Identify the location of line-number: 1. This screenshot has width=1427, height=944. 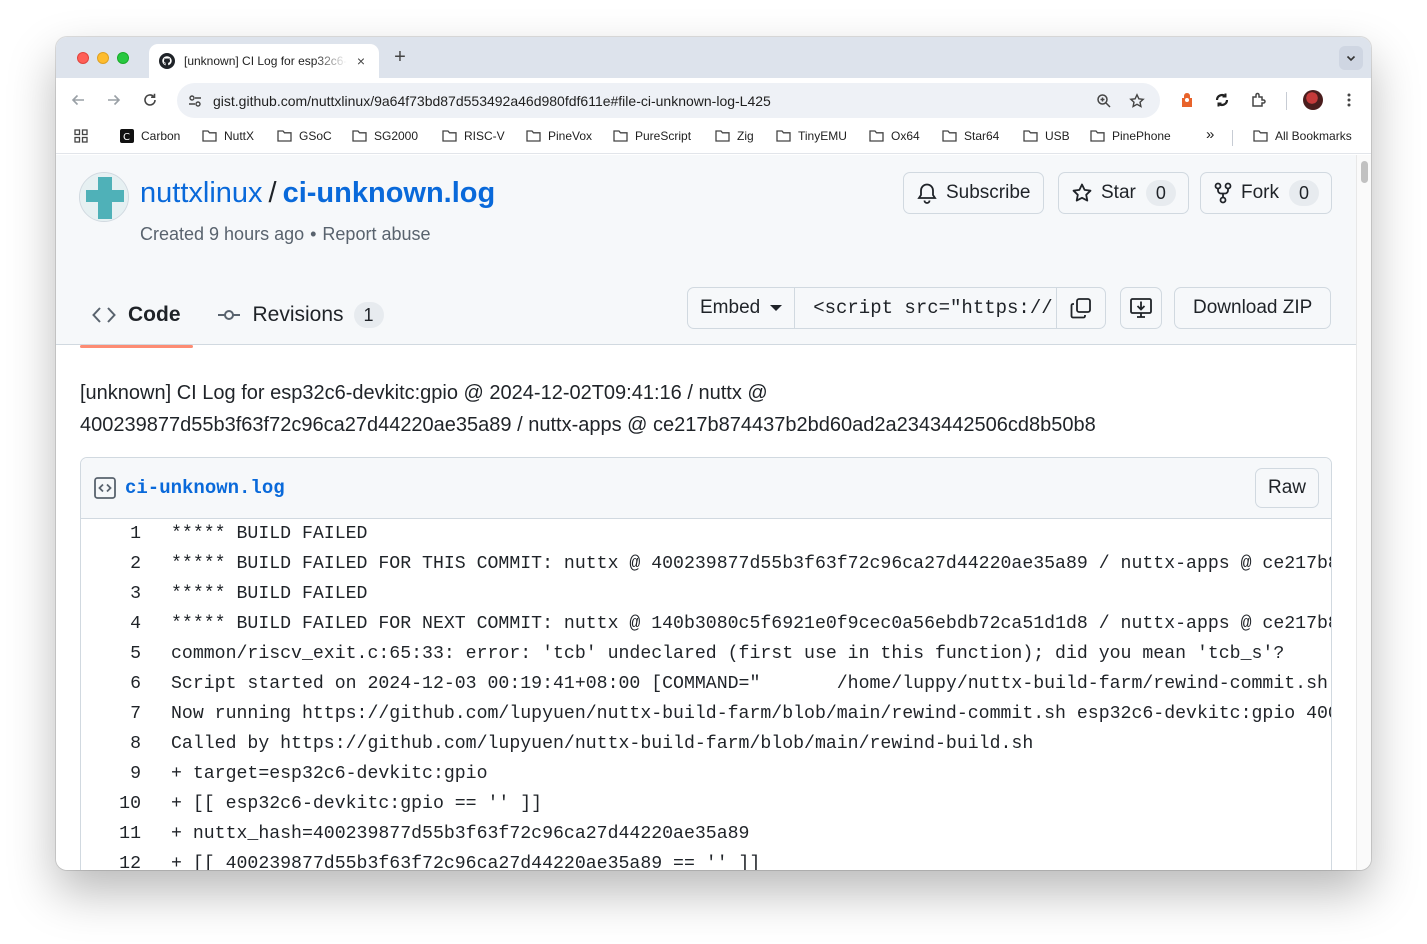
(111, 534).